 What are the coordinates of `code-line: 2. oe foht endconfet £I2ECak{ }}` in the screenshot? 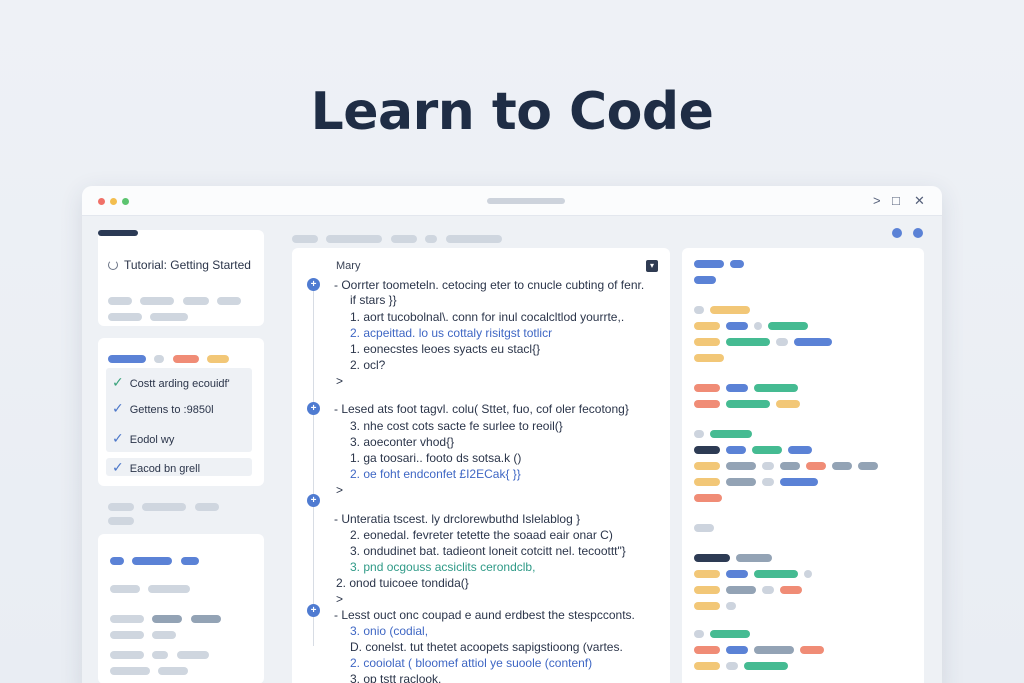 It's located at (435, 474).